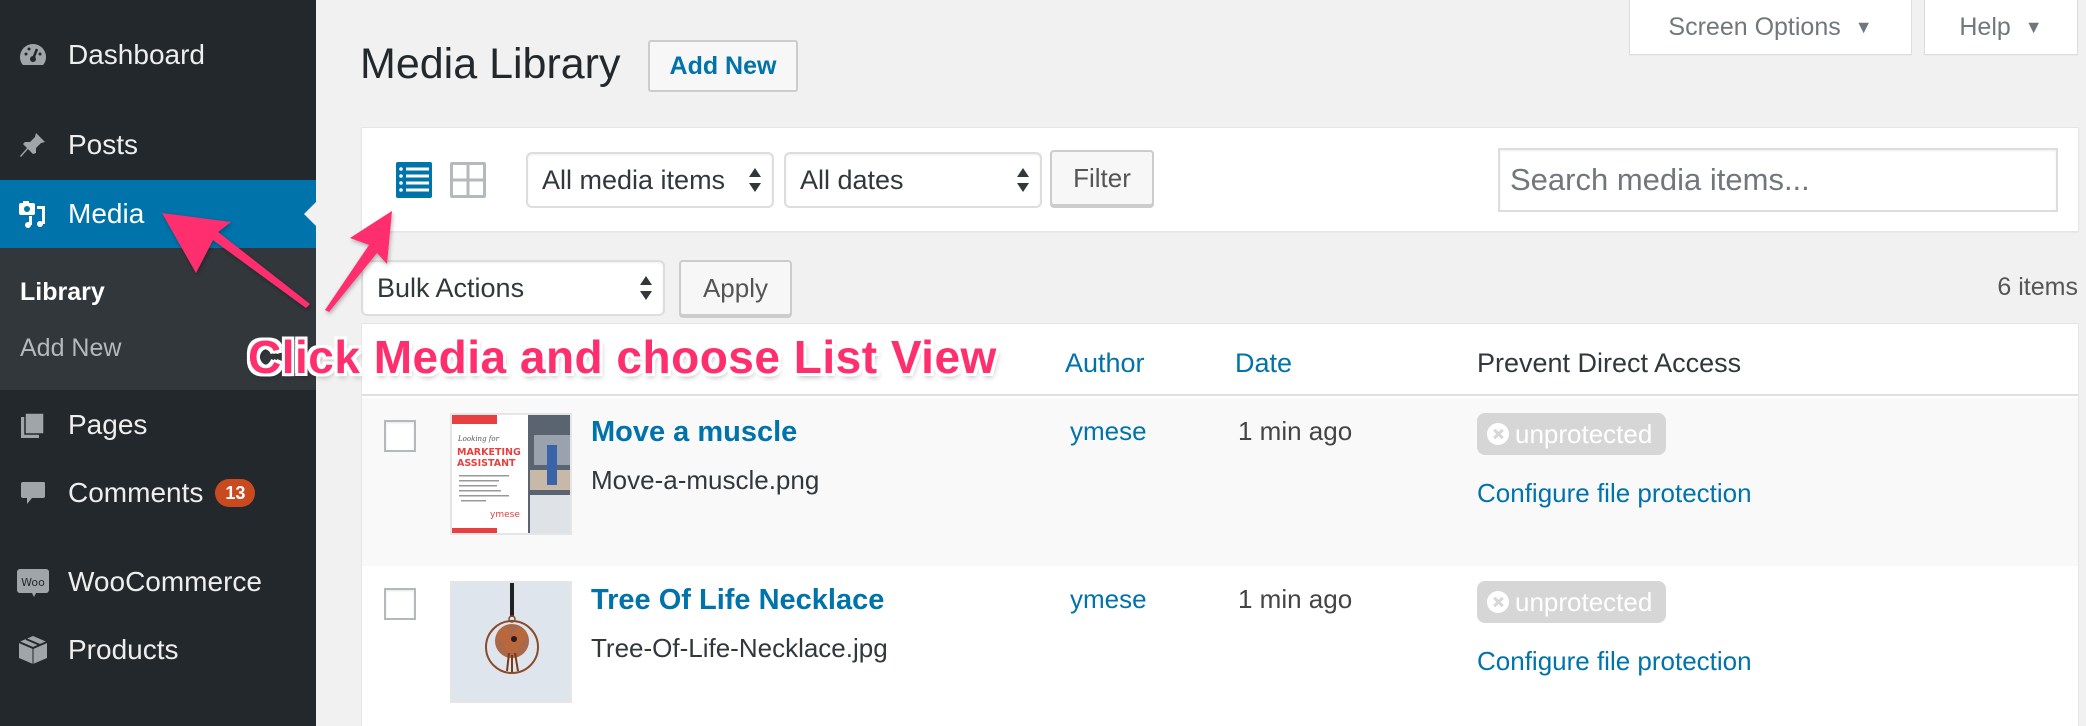 Image resolution: width=2086 pixels, height=726 pixels. I want to click on thumb-headline-1: MARKETING, so click(489, 452).